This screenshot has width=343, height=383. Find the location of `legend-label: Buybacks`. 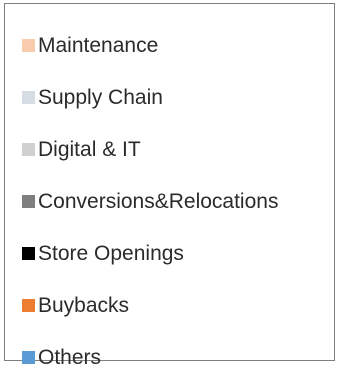

legend-label: Buybacks is located at coordinates (84, 305).